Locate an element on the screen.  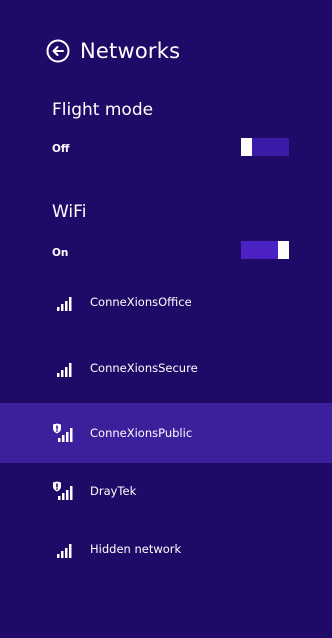
network-name: ConneXionsPublic is located at coordinates (141, 433).